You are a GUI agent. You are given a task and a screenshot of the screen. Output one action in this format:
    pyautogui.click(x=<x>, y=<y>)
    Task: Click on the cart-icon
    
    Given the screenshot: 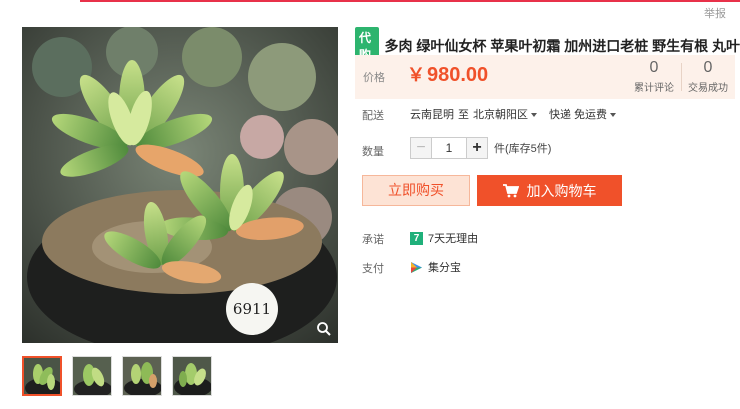 What is the action you would take?
    pyautogui.click(x=510, y=190)
    